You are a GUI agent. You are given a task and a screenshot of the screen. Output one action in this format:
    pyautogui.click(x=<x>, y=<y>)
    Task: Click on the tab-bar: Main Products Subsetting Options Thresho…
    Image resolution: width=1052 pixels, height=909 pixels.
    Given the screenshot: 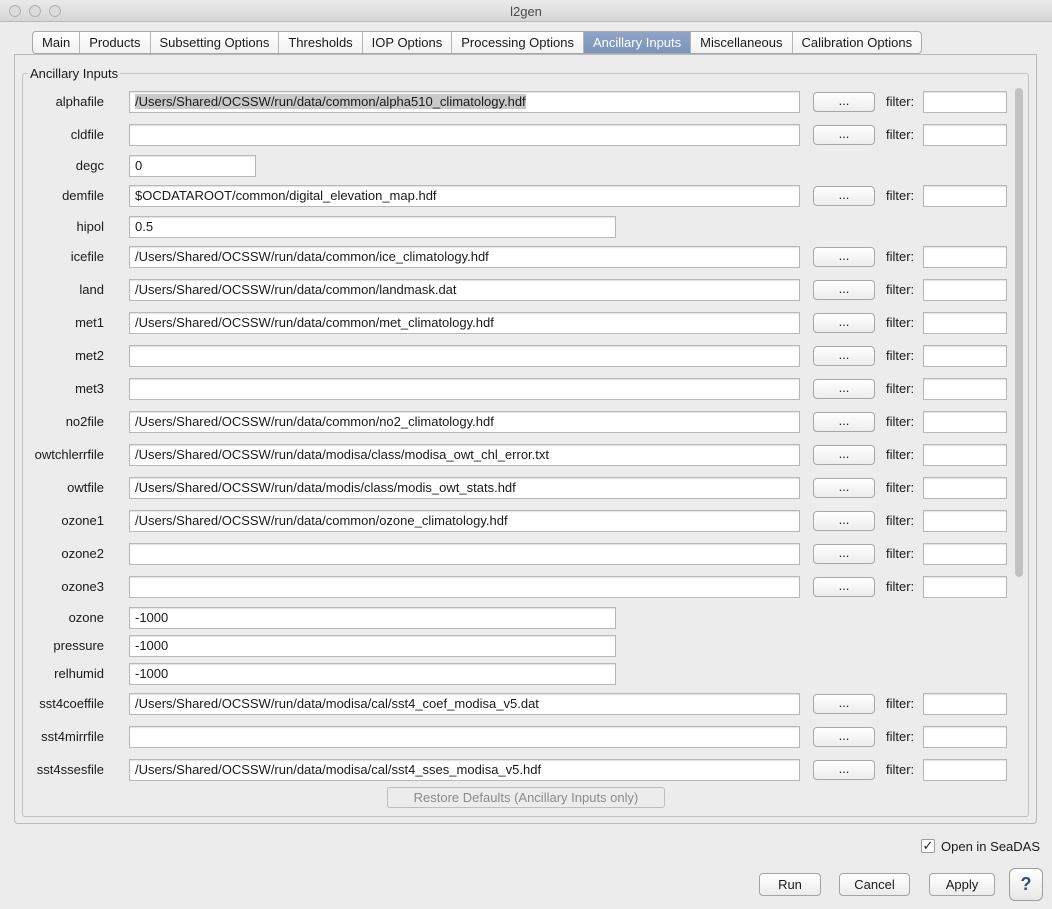 What is the action you would take?
    pyautogui.click(x=477, y=42)
    